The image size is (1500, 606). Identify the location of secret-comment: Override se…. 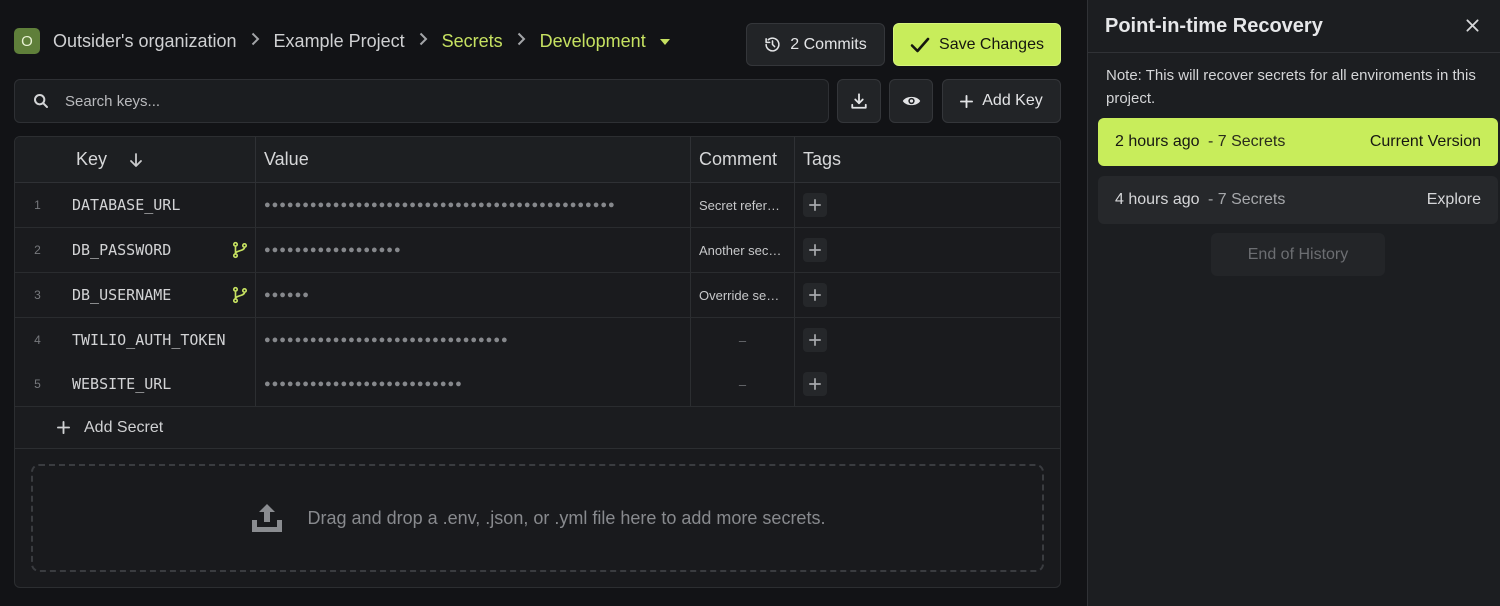
(743, 295).